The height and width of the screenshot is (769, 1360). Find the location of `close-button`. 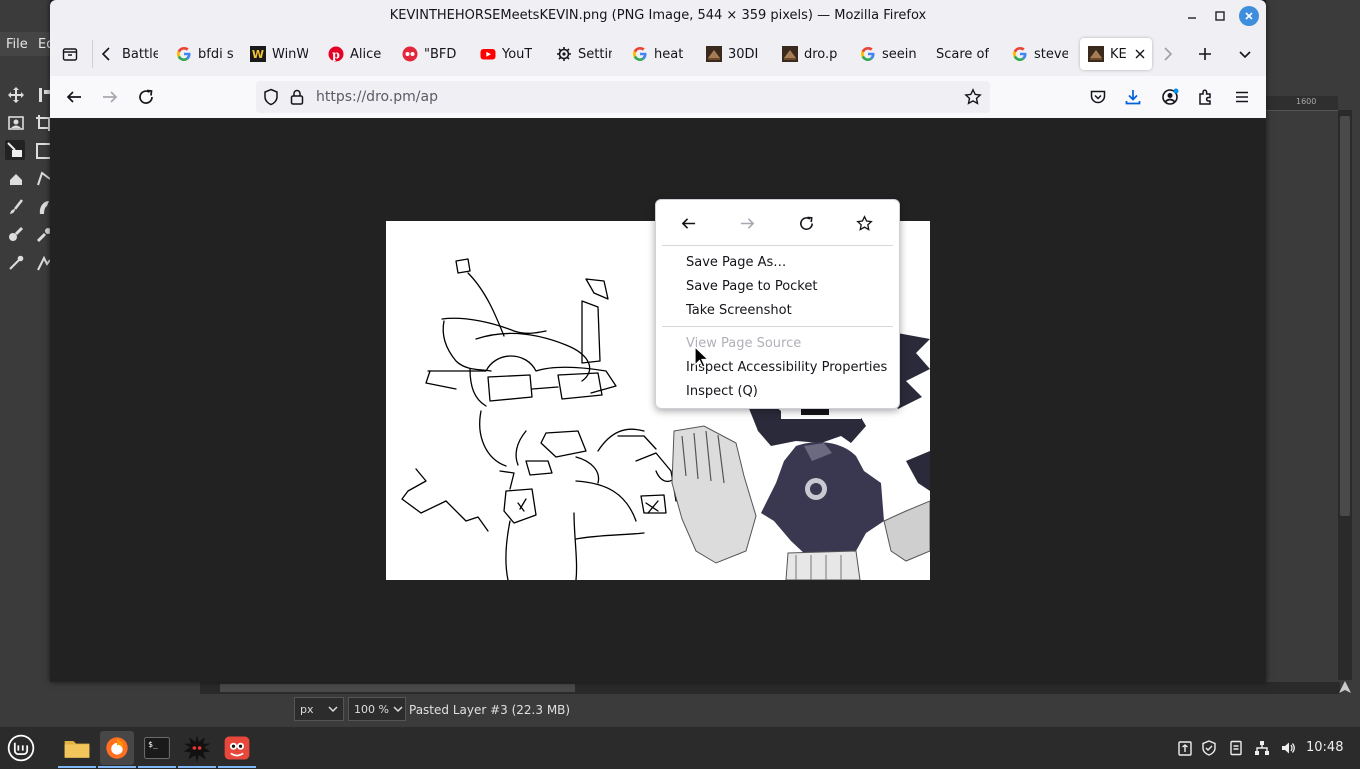

close-button is located at coordinates (1249, 16).